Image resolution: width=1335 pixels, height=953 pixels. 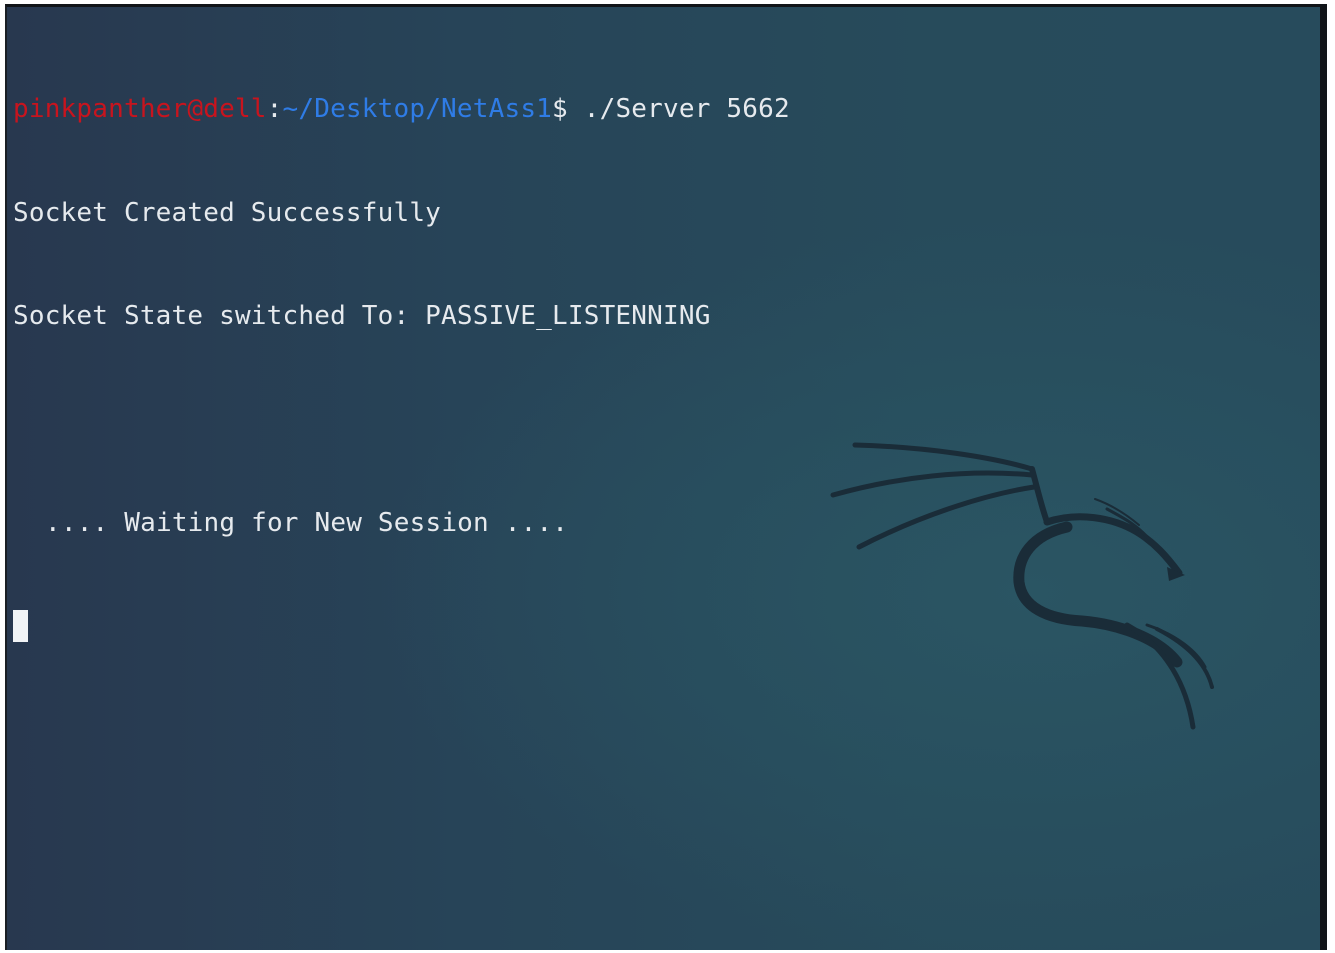 I want to click on prompt-symbol: $, so click(x=560, y=109).